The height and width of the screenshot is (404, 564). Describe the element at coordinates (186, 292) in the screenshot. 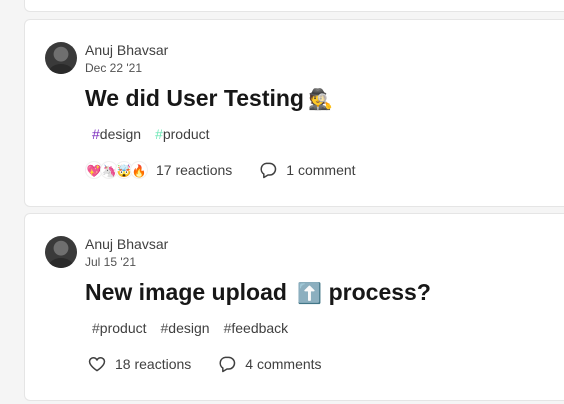

I see `post-title-text-start: New image upload` at that location.